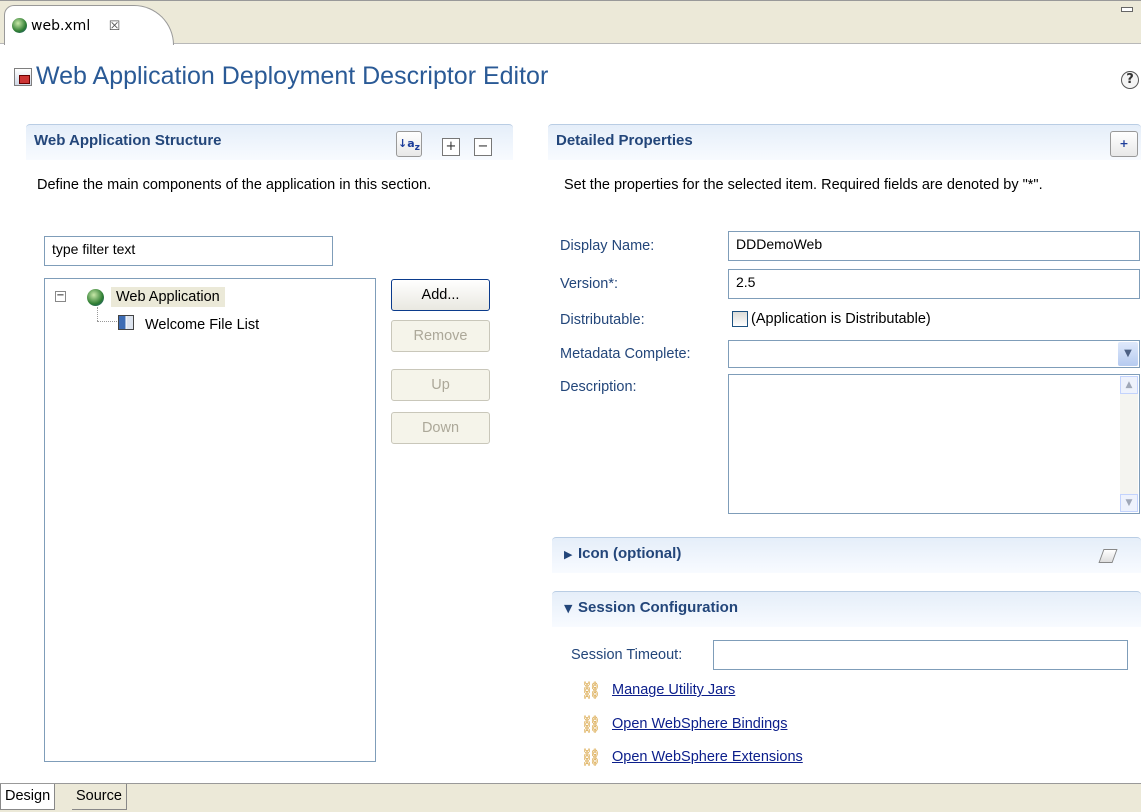  What do you see at coordinates (60, 296) in the screenshot?
I see `tree-collapse-icon: −` at bounding box center [60, 296].